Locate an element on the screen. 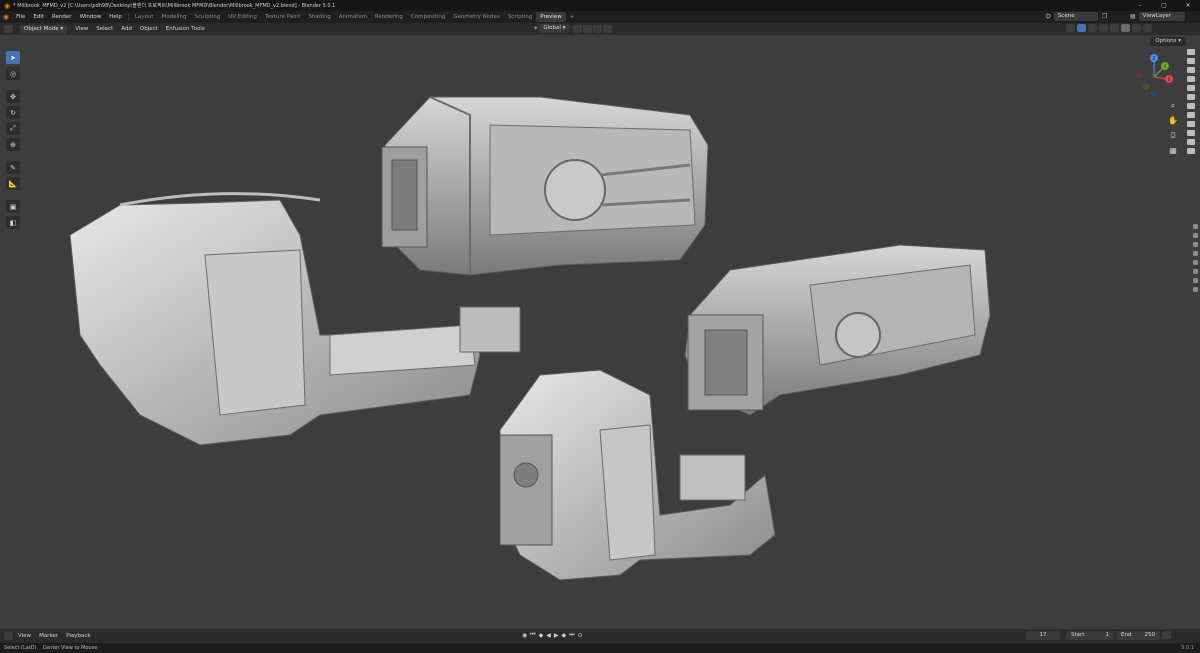 The height and width of the screenshot is (653, 1200). keying-icon: ⊙ is located at coordinates (580, 635).